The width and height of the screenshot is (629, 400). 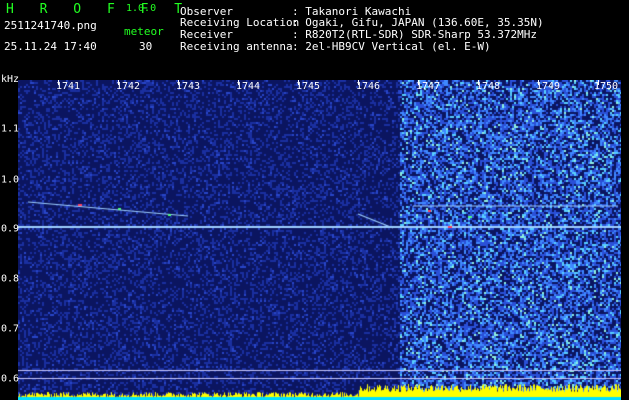 I want to click on app-title: H R O F F T, so click(x=99, y=9).